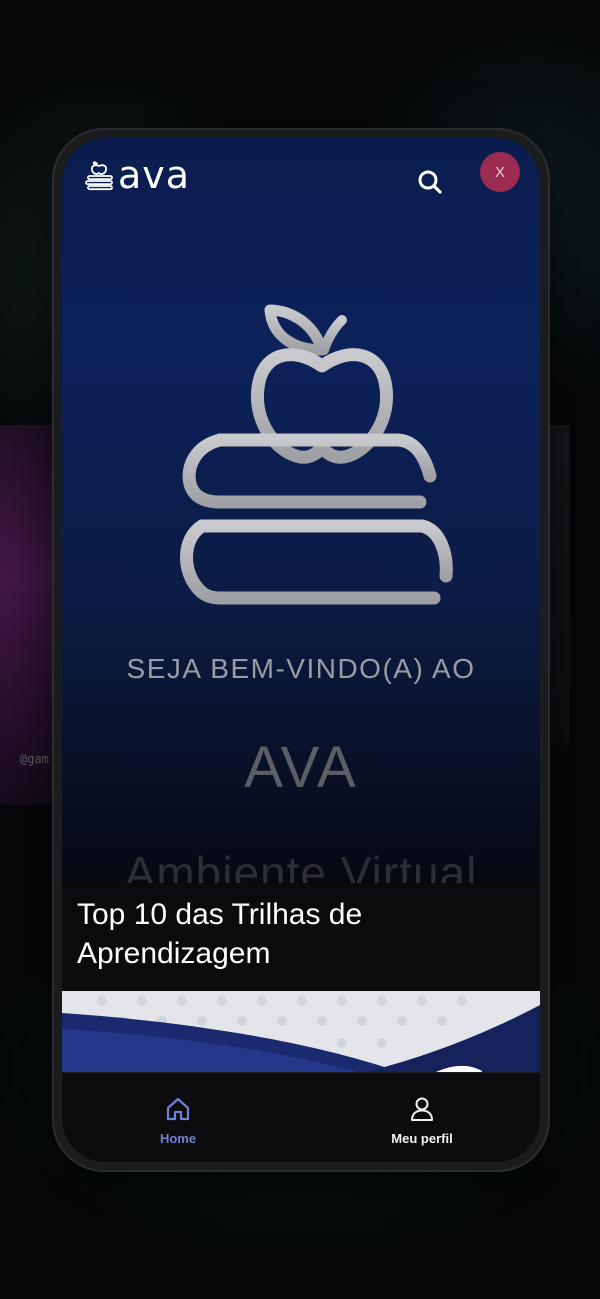  What do you see at coordinates (34, 759) in the screenshot?
I see `bg-tag-text: @gam` at bounding box center [34, 759].